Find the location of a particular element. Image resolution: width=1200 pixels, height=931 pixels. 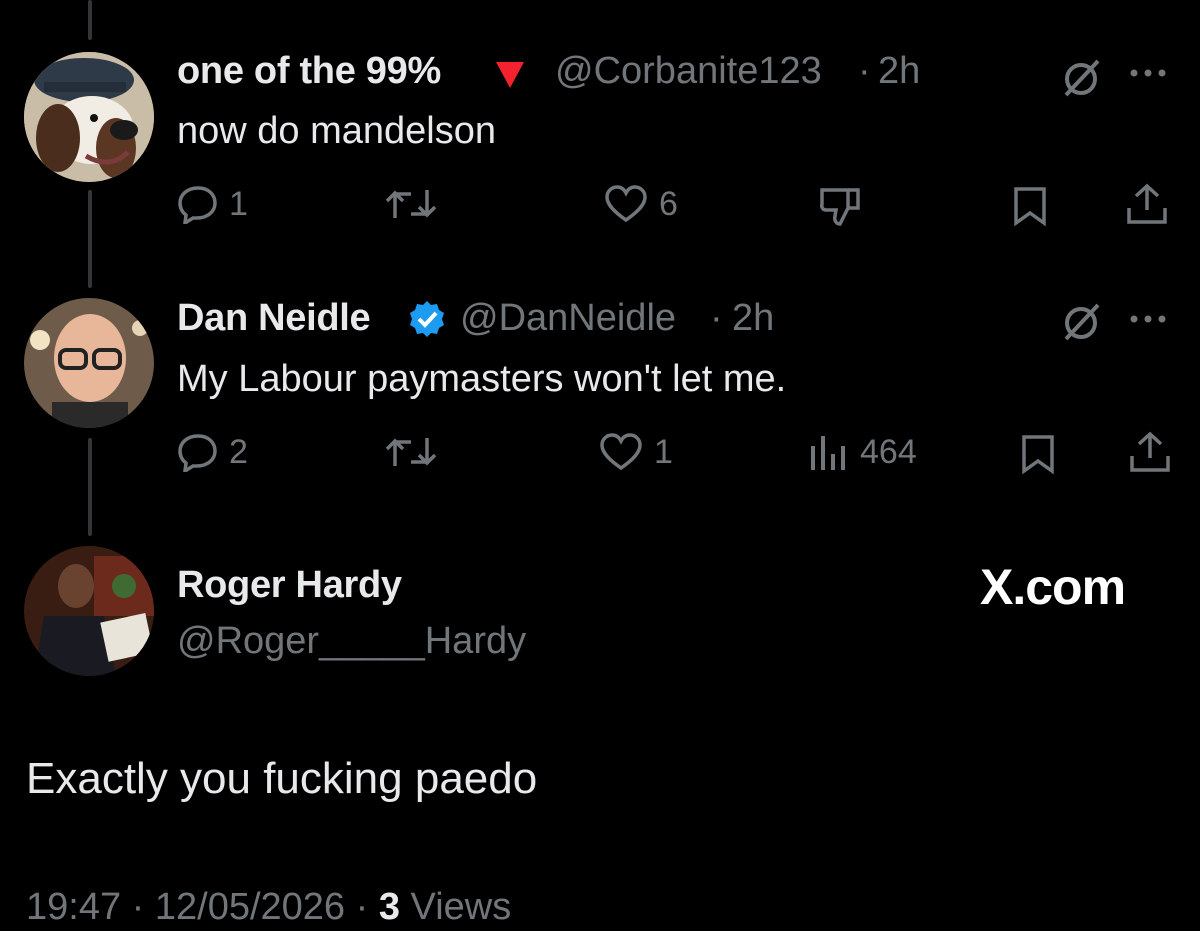

display-name: Dan Neidle is located at coordinates (274, 318).